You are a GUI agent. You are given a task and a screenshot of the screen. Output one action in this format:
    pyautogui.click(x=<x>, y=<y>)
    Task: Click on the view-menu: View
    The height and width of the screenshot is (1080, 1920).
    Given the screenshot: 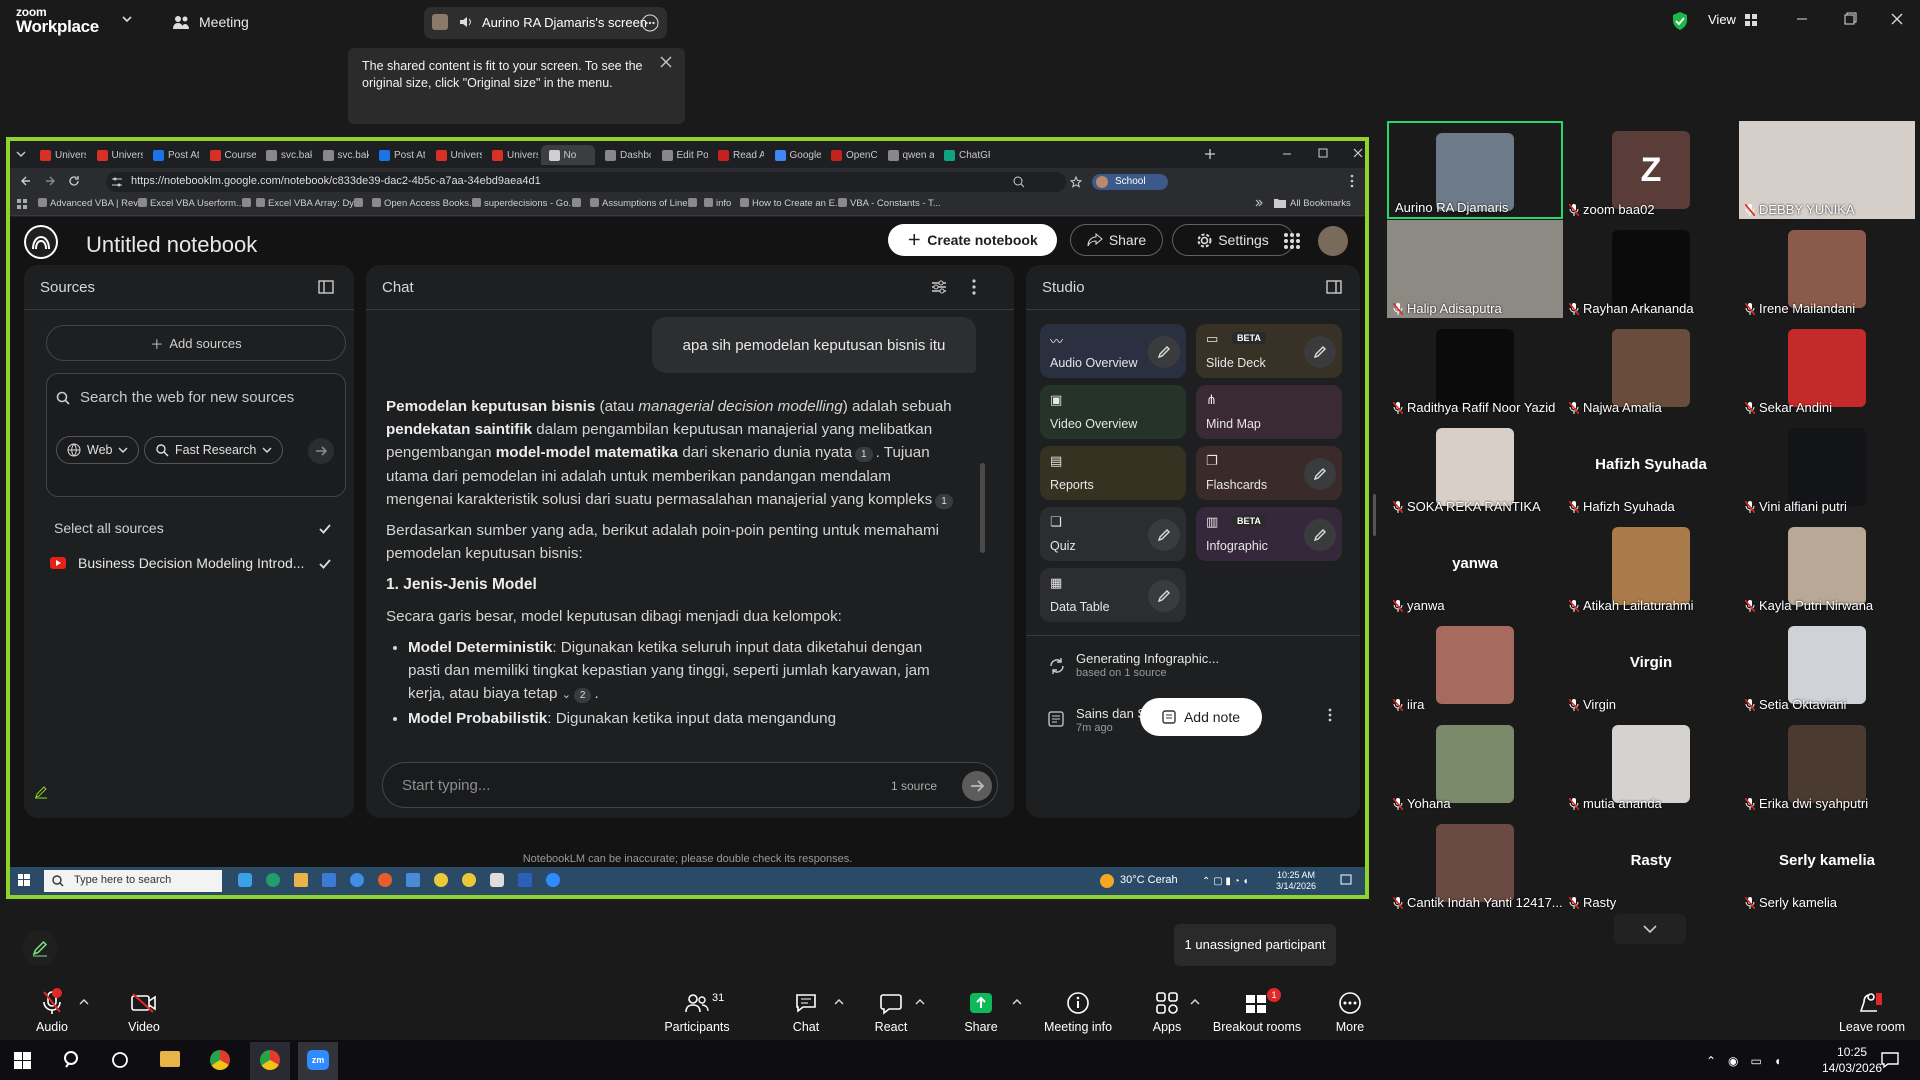 What is the action you would take?
    pyautogui.click(x=1722, y=19)
    